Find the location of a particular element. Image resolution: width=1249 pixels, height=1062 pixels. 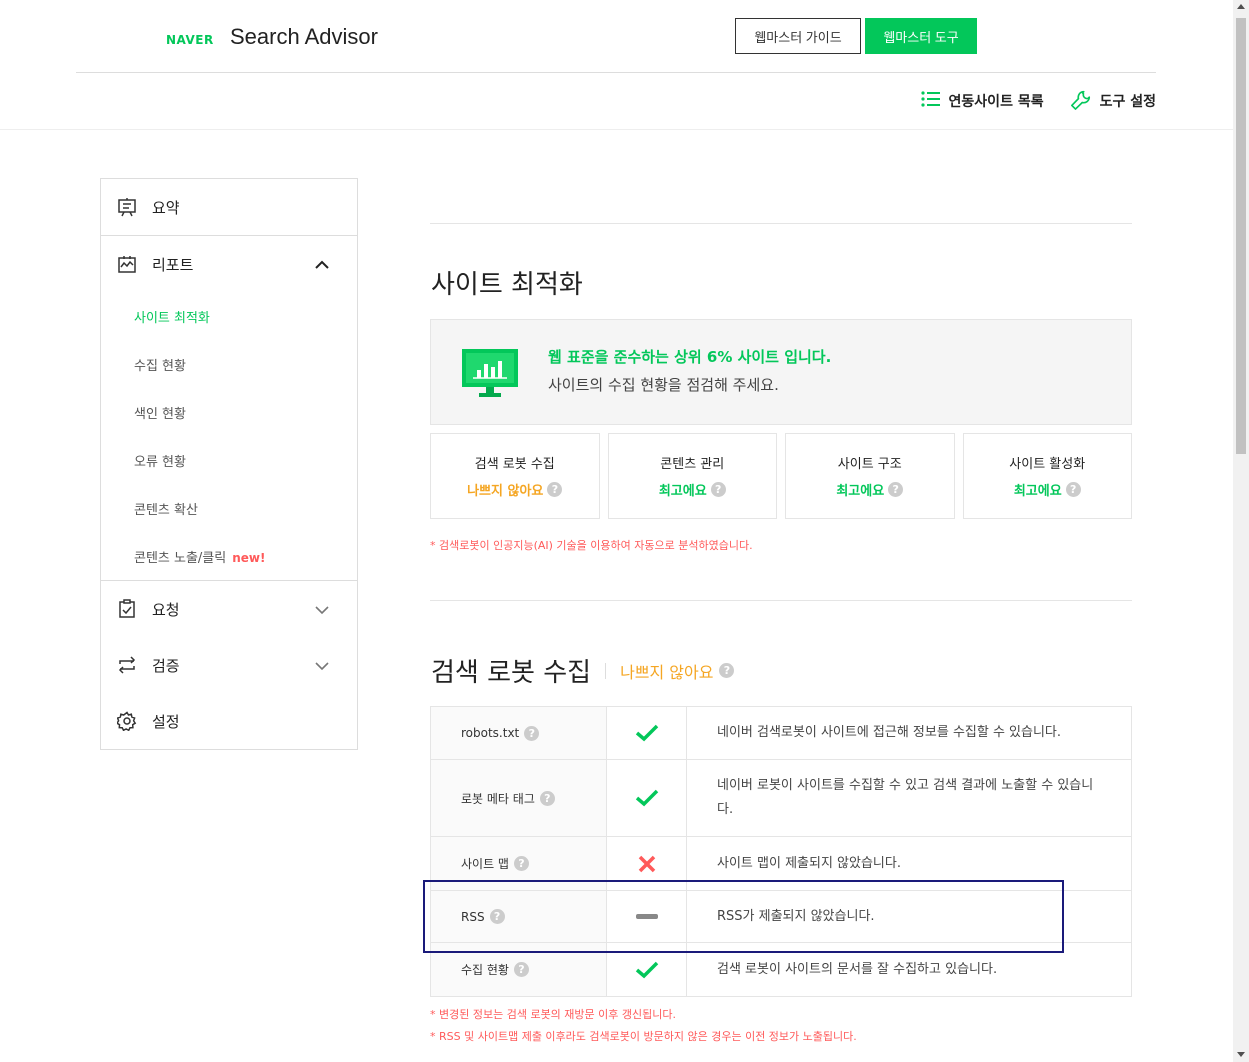

scroll-up-arrow-icon is located at coordinates (1241, 6).